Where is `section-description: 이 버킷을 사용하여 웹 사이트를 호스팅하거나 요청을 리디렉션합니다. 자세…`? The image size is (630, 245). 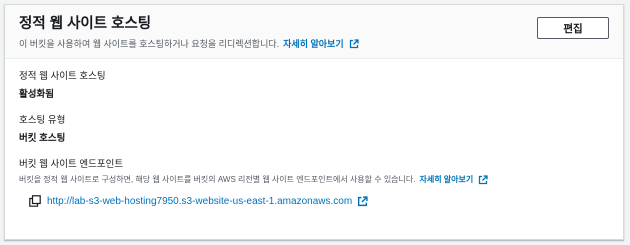 section-description: 이 버킷을 사용하여 웹 사이트를 호스팅하거나 요청을 리디렉션합니다. 자세… is located at coordinates (314, 44).